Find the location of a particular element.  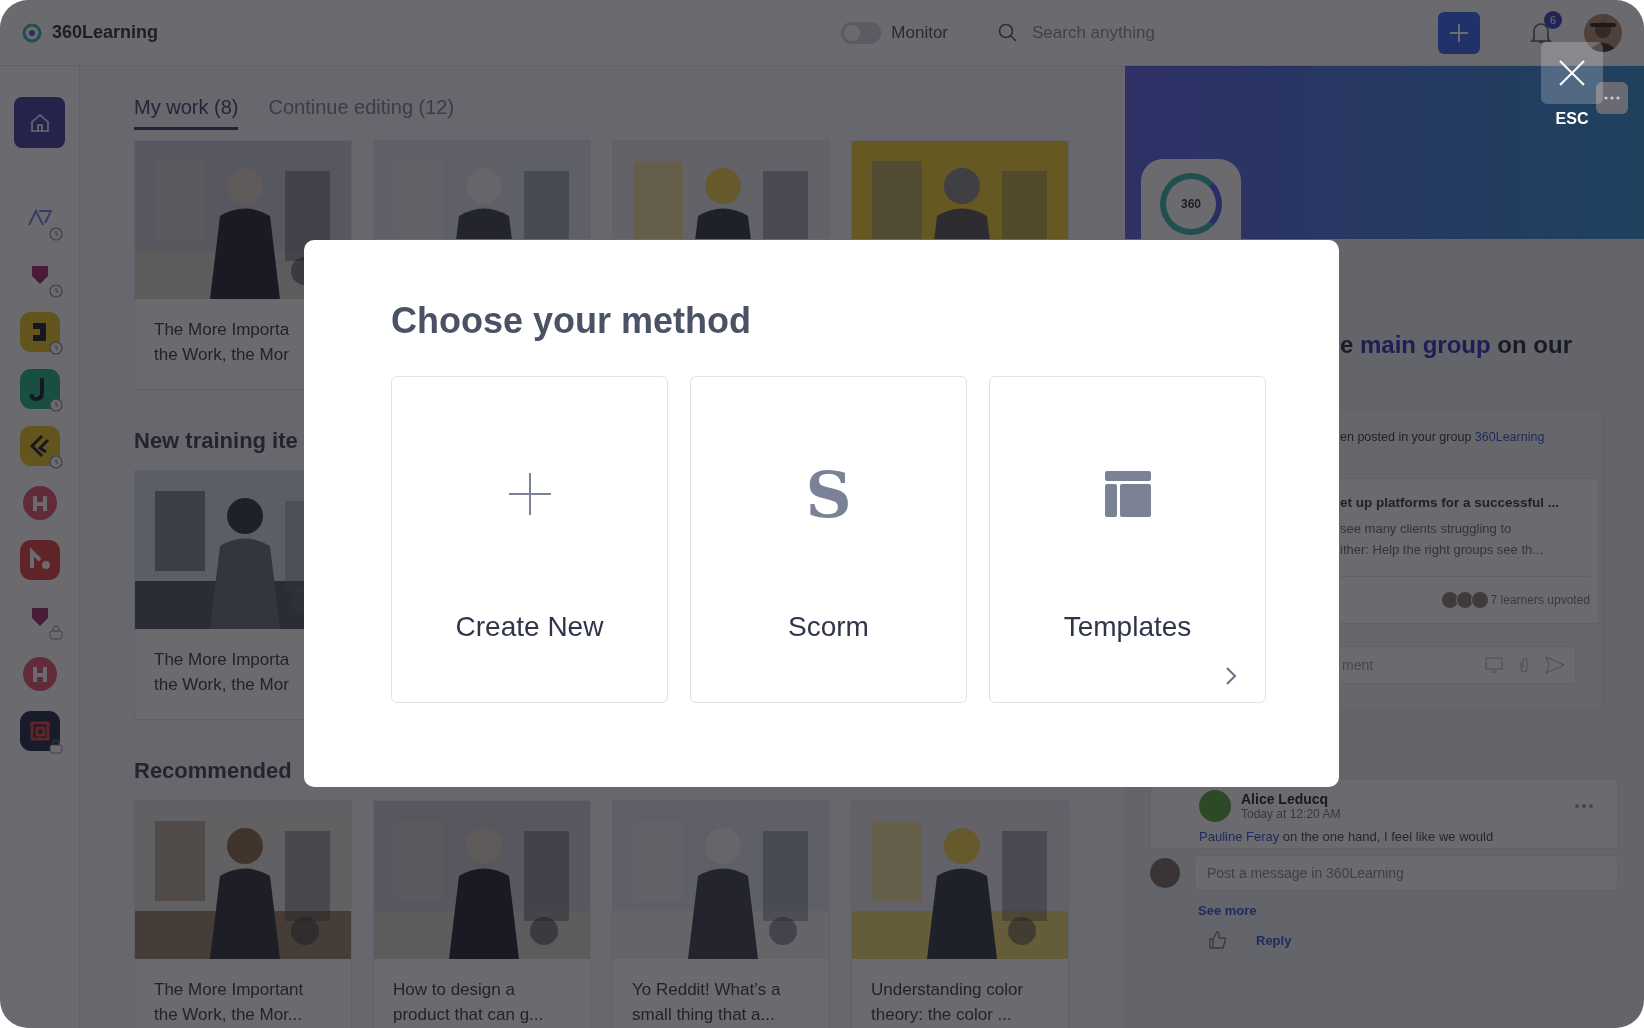

search-icon is located at coordinates (1008, 32).